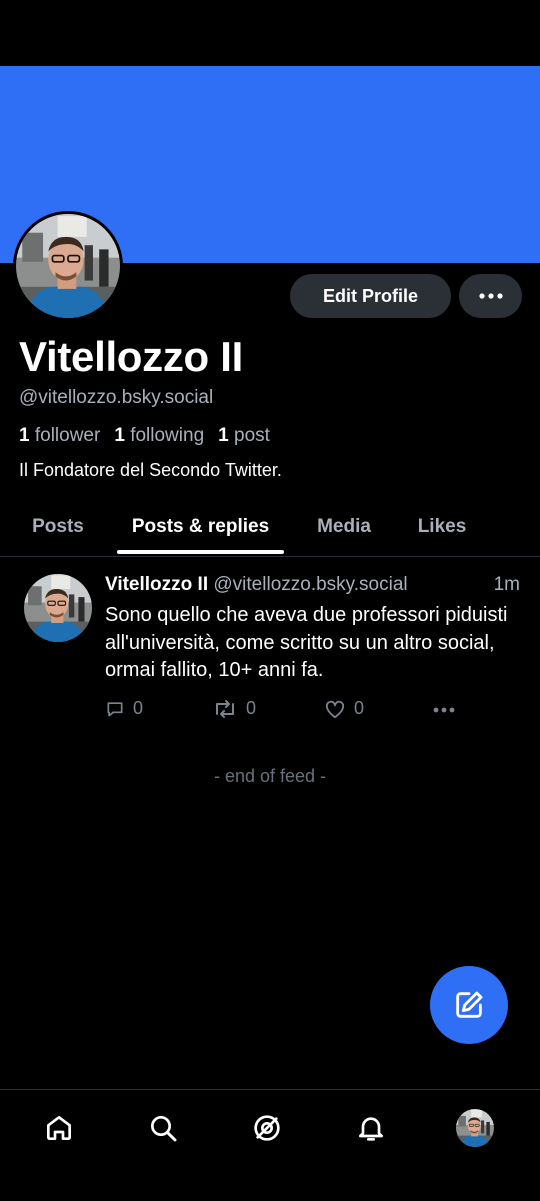 The width and height of the screenshot is (540, 1201). Describe the element at coordinates (124, 708) in the screenshot. I see `reply-button: 0` at that location.